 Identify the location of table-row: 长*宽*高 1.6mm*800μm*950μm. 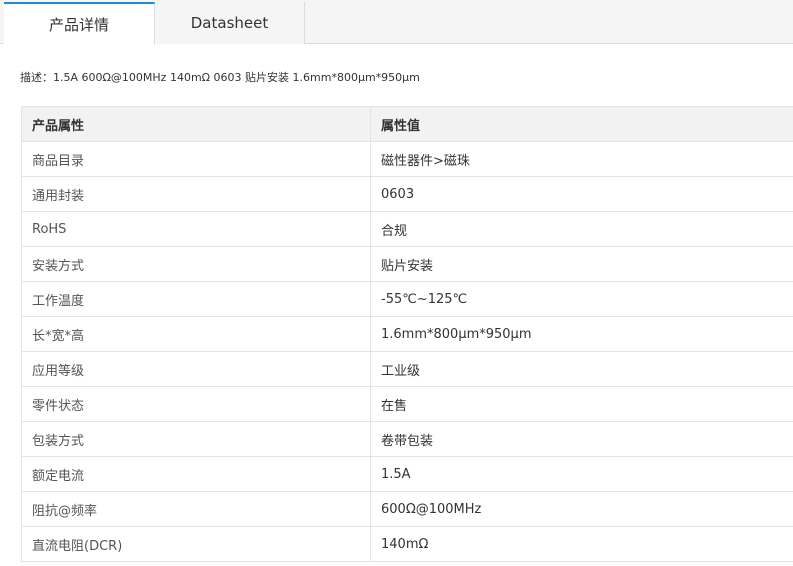
(407, 334).